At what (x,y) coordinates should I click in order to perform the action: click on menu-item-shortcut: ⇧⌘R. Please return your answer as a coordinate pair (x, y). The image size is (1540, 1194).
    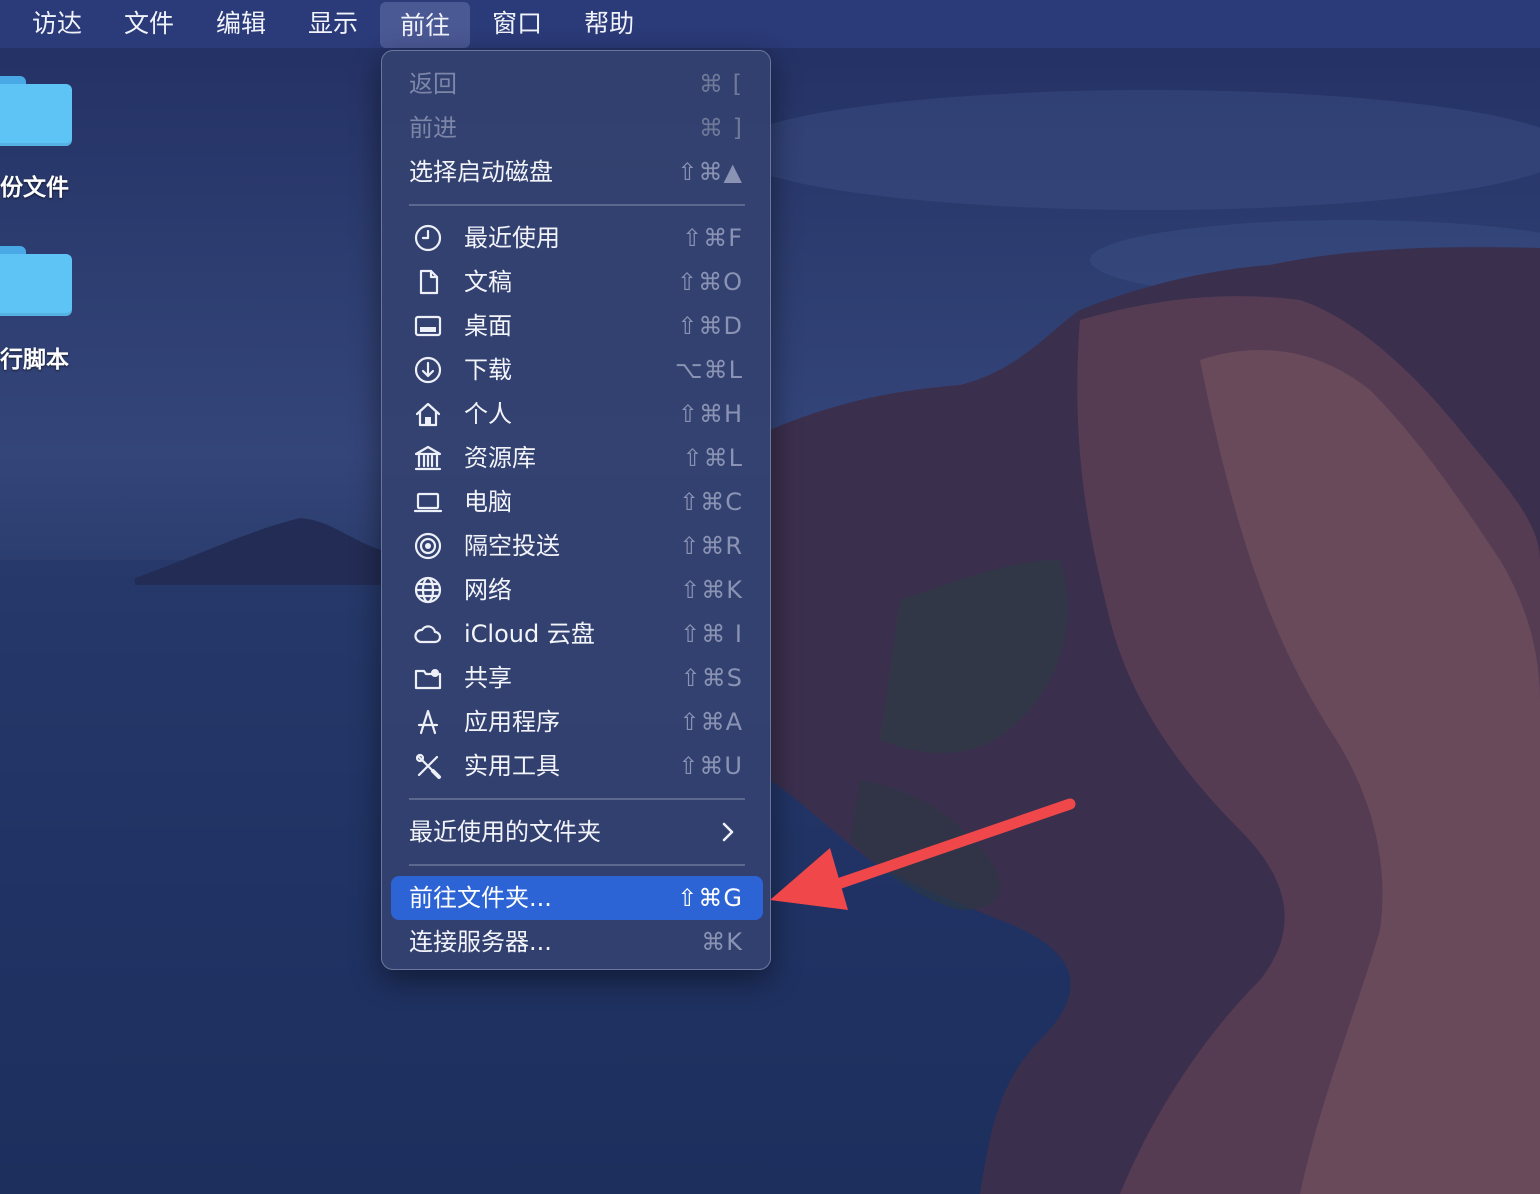
    Looking at the image, I should click on (711, 546).